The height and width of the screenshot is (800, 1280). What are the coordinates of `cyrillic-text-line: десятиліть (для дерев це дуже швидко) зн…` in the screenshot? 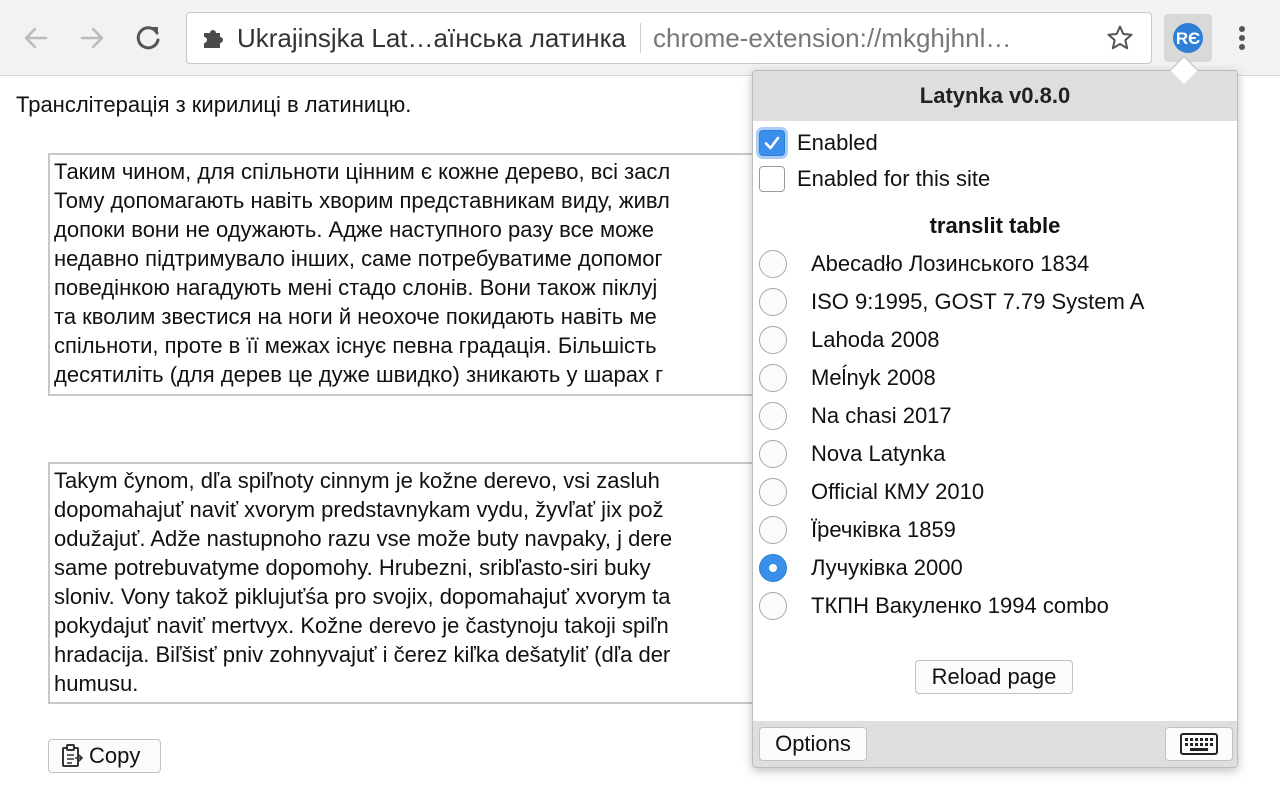 It's located at (428, 374).